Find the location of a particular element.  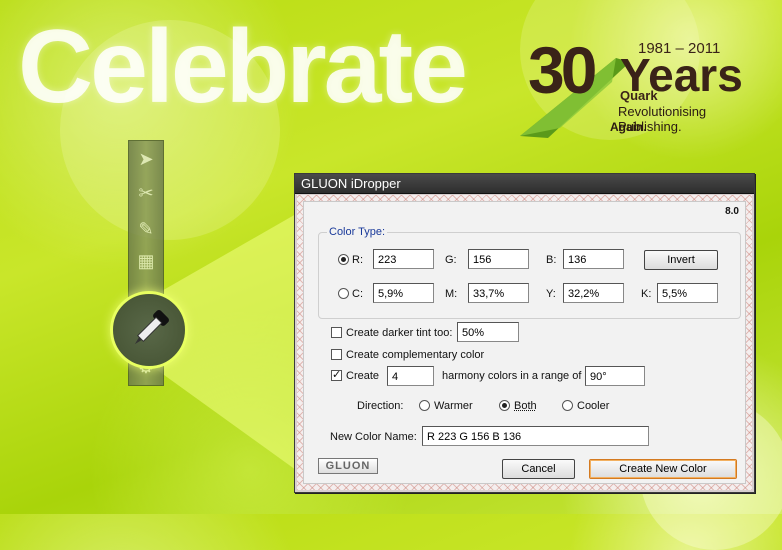

m-label: M: is located at coordinates (451, 294).